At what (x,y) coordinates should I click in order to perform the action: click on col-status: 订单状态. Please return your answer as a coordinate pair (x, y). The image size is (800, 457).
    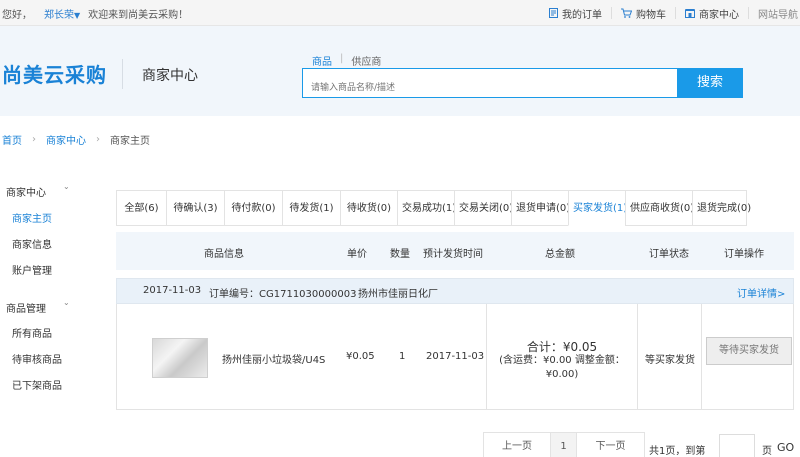
    Looking at the image, I should click on (669, 254).